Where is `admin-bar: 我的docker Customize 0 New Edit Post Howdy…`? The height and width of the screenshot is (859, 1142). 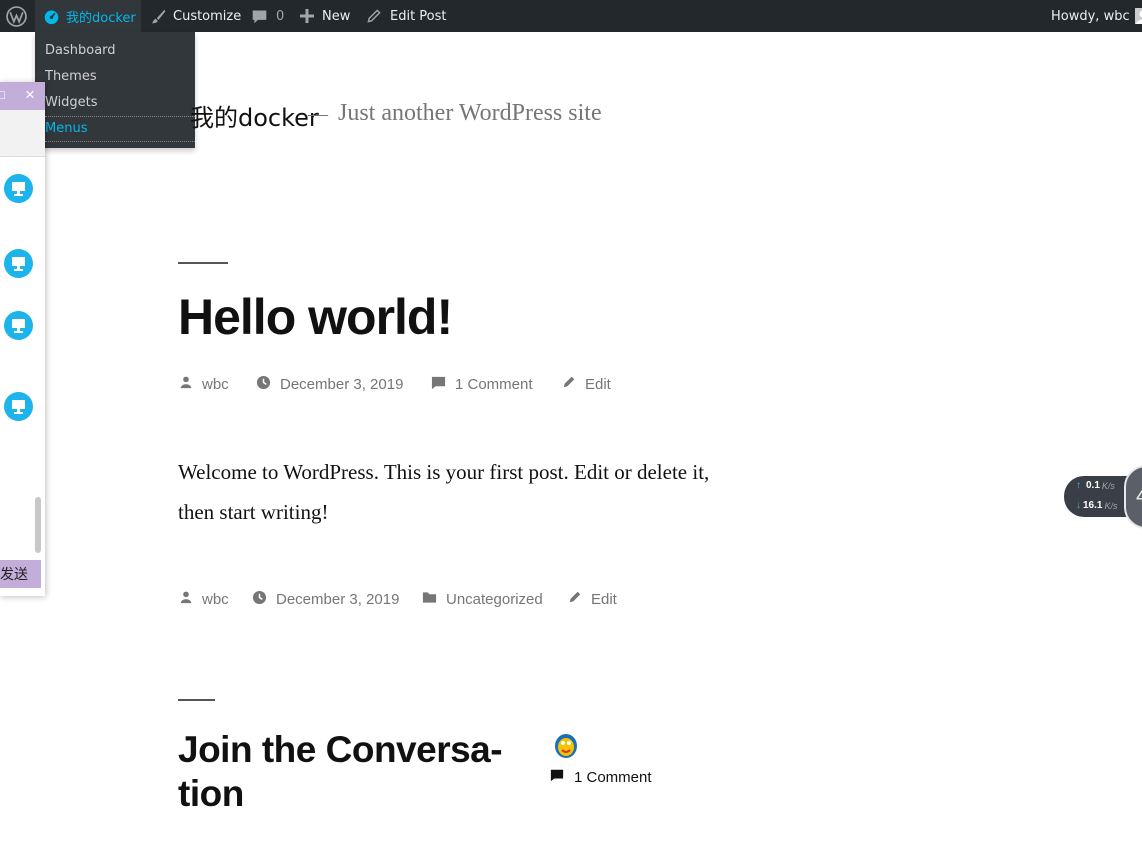
admin-bar: 我的docker Customize 0 New Edit Post Howdy… is located at coordinates (571, 16).